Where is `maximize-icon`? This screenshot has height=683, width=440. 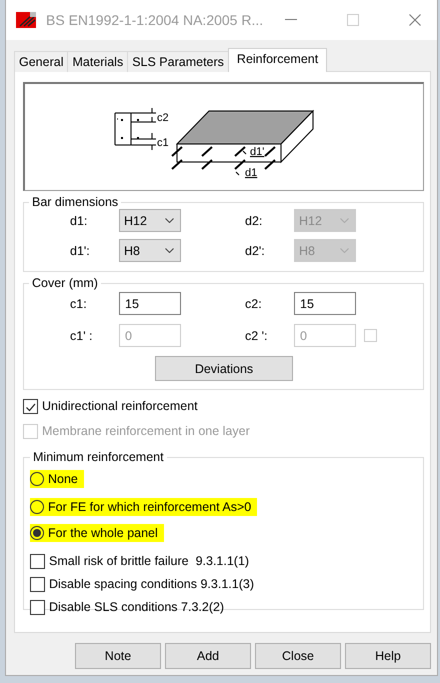
maximize-icon is located at coordinates (353, 20).